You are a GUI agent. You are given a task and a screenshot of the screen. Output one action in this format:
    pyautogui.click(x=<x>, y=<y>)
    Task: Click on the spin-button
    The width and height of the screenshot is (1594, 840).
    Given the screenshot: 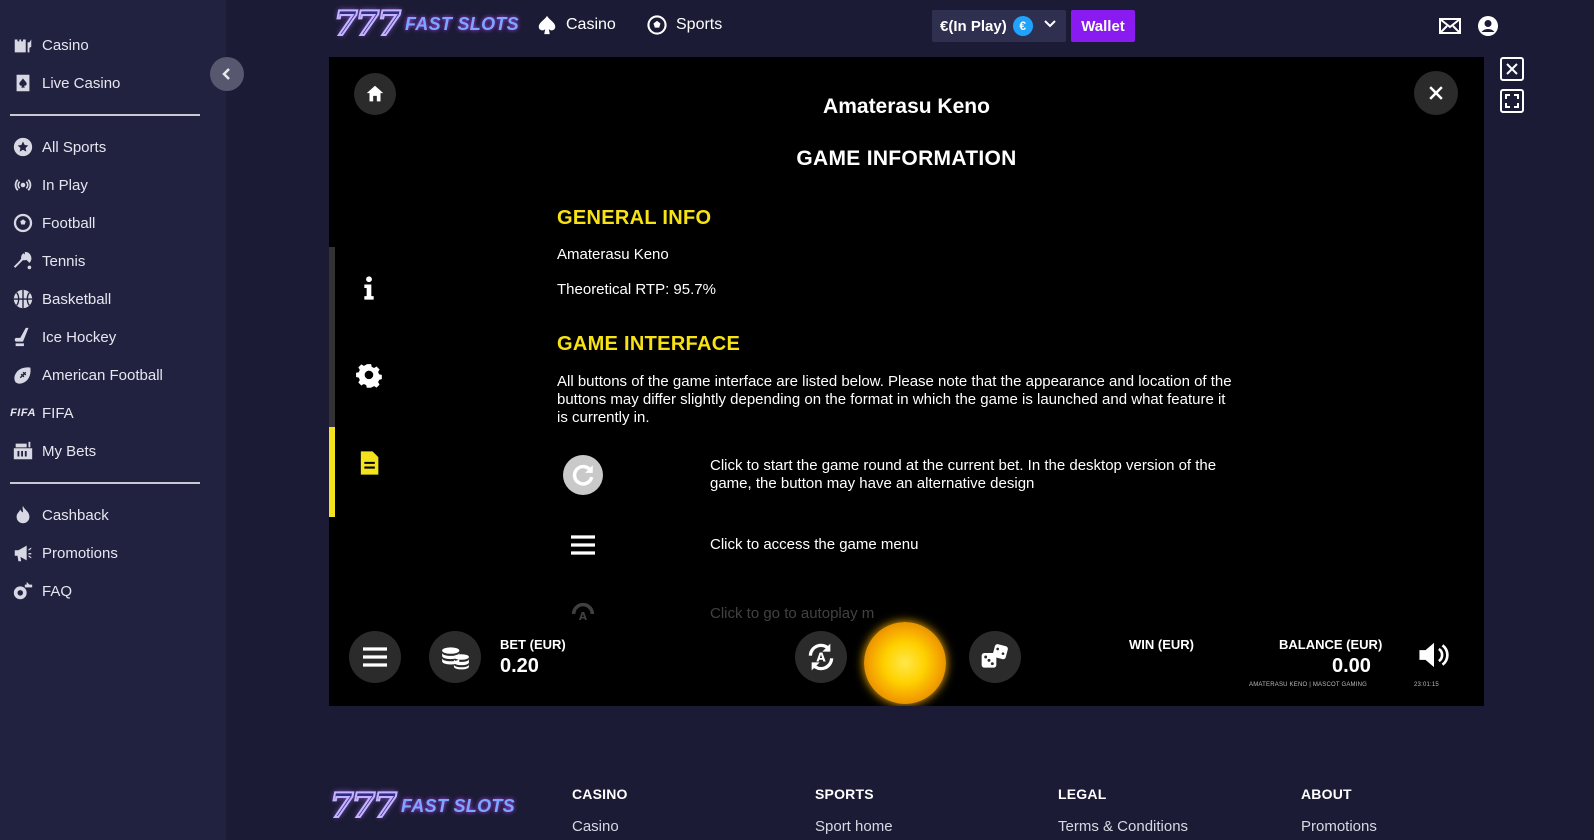 What is the action you would take?
    pyautogui.click(x=905, y=663)
    